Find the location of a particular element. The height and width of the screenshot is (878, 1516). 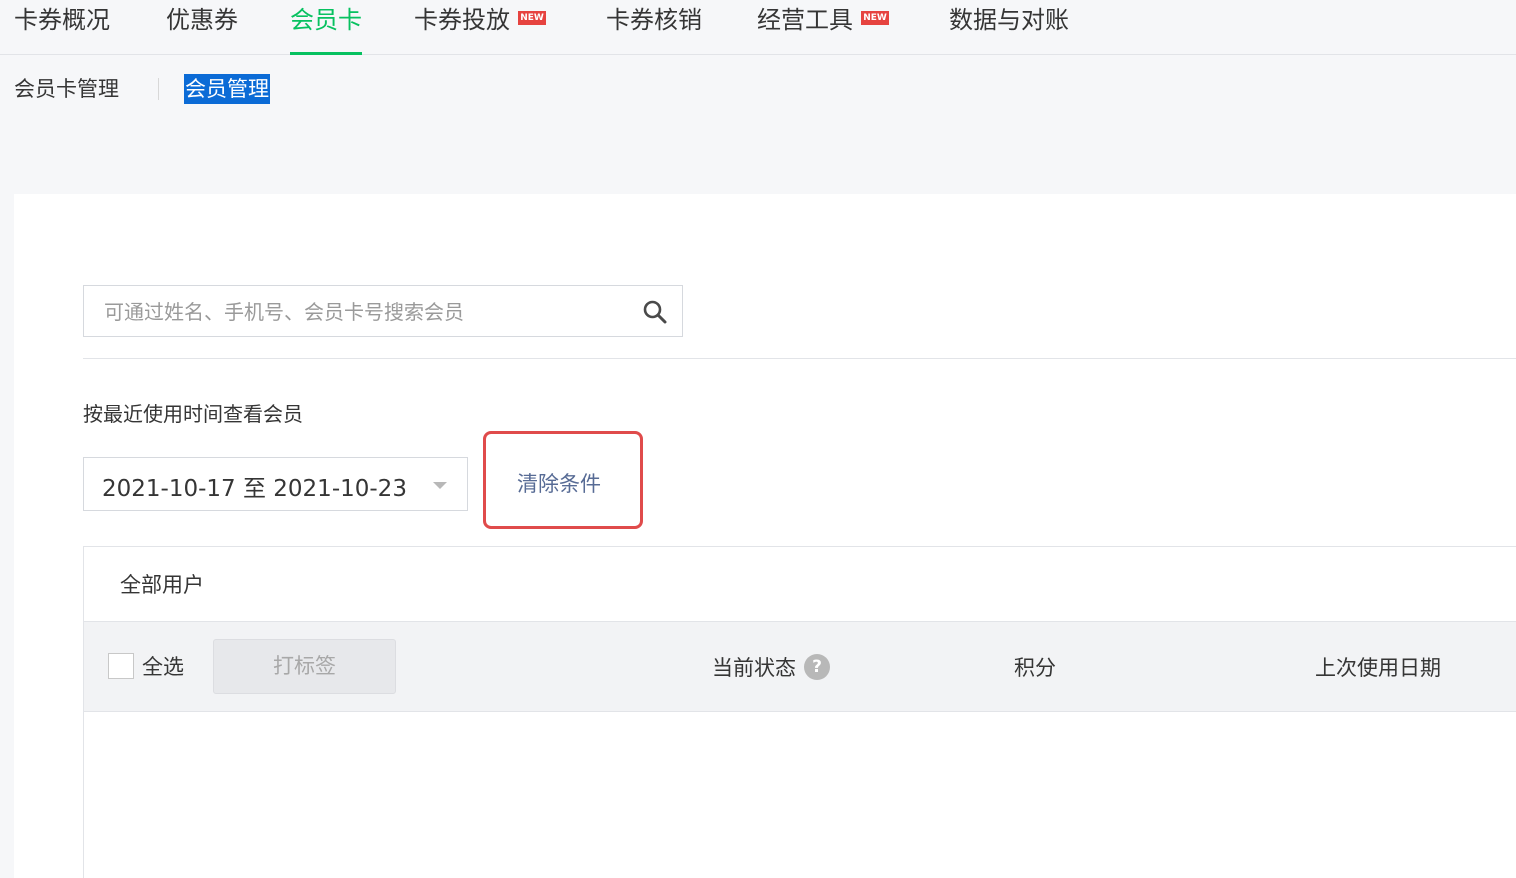

column-header-points: 积分 is located at coordinates (1035, 668).